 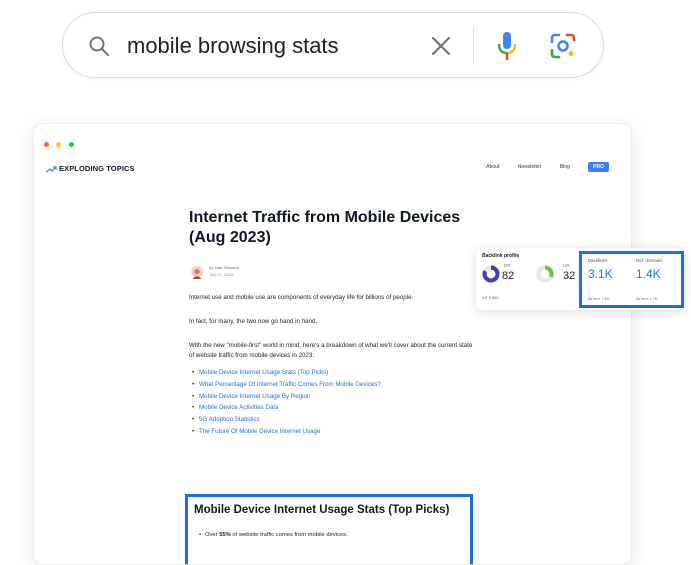 I want to click on dr-ring-chart, so click(x=491, y=274).